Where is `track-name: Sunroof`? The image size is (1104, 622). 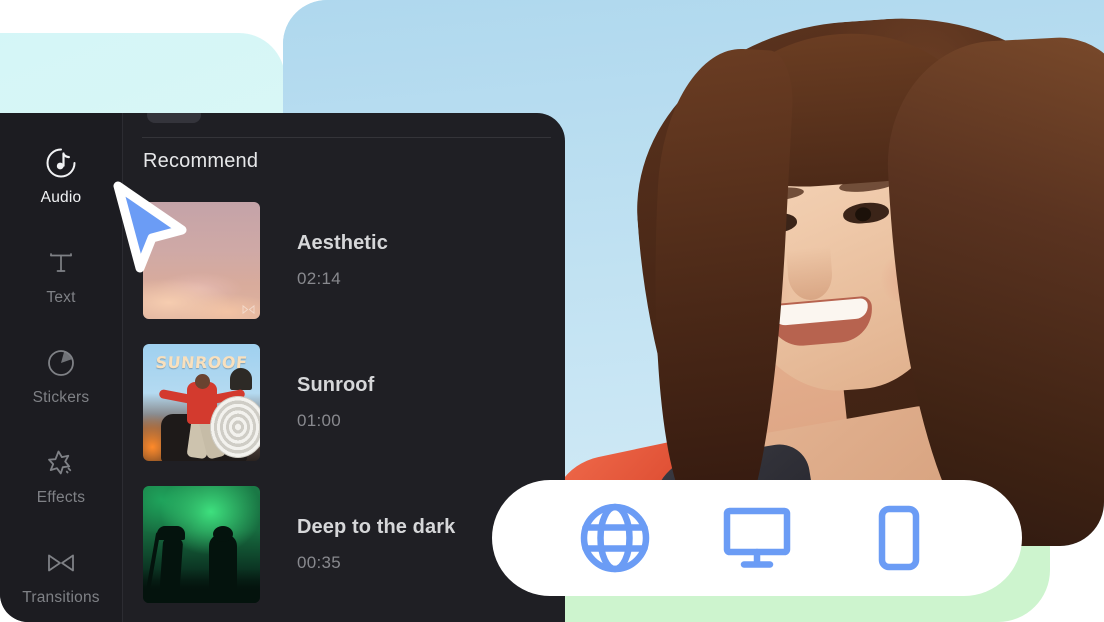
track-name: Sunroof is located at coordinates (336, 384).